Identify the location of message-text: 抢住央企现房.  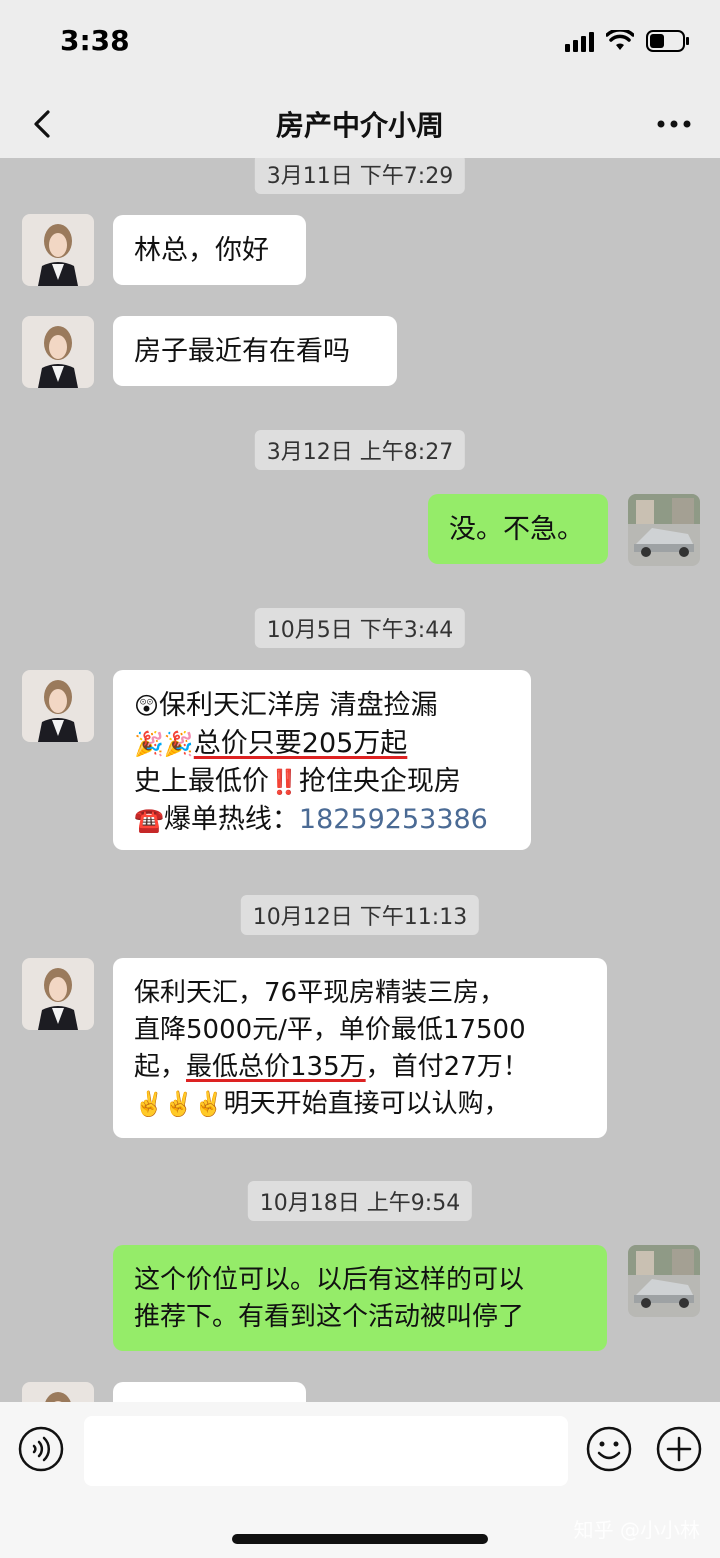
(379, 781).